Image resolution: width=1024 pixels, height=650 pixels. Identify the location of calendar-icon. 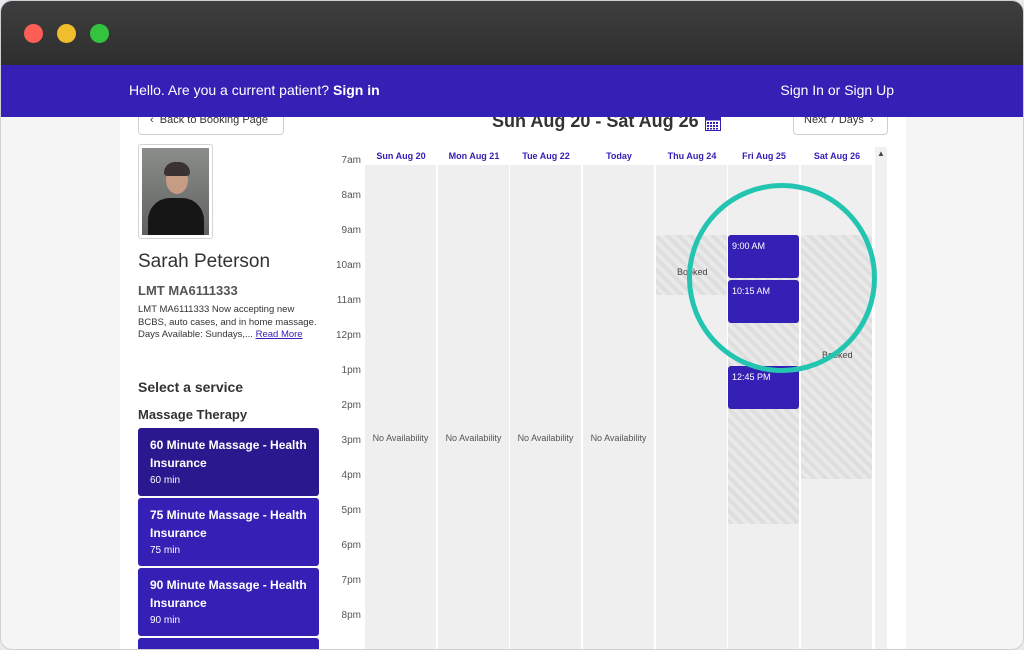
(713, 124).